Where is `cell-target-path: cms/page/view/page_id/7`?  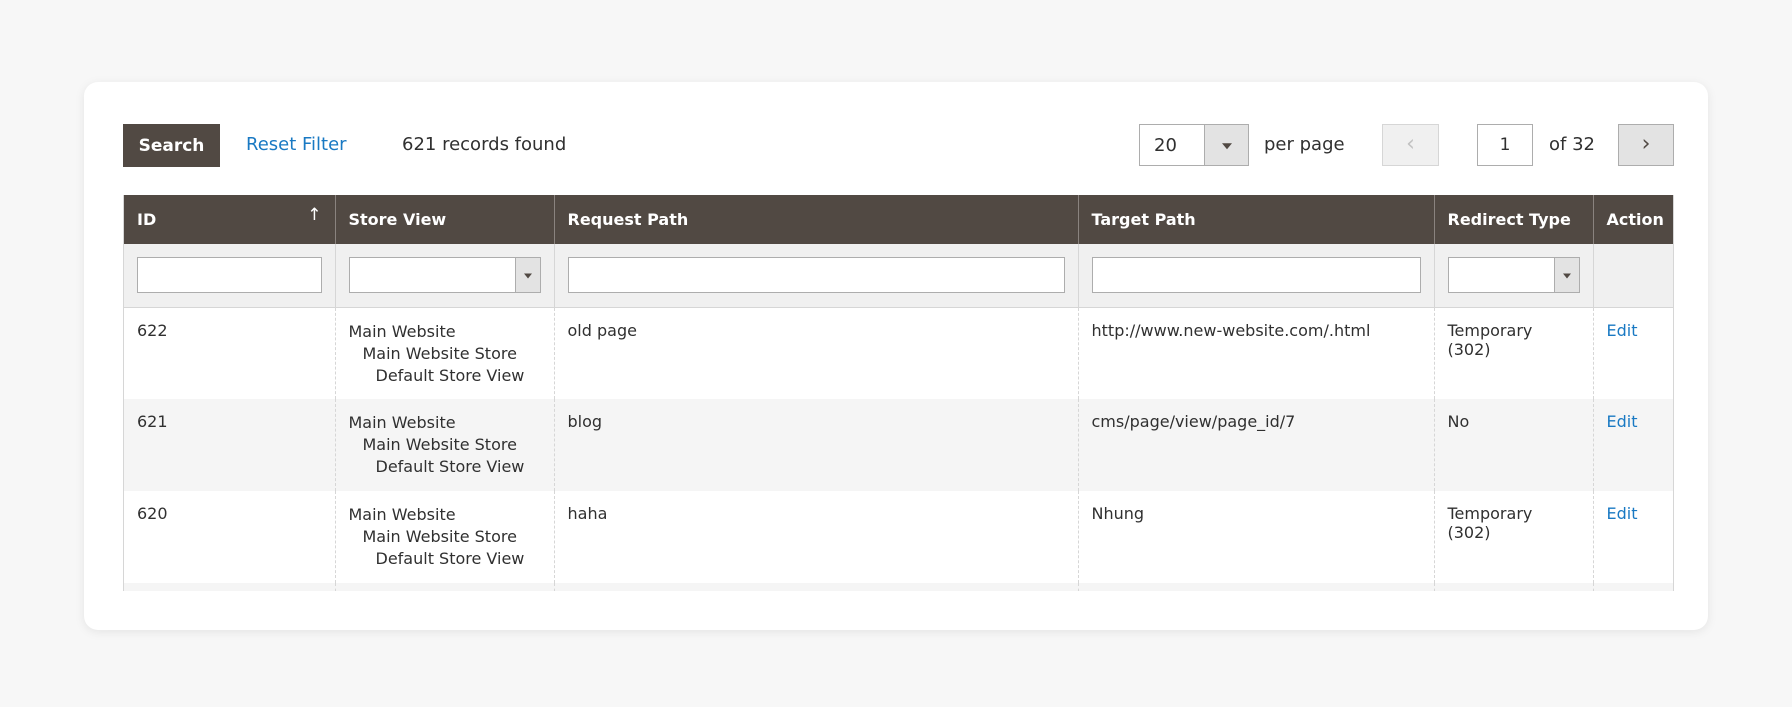 cell-target-path: cms/page/view/page_id/7 is located at coordinates (1255, 445).